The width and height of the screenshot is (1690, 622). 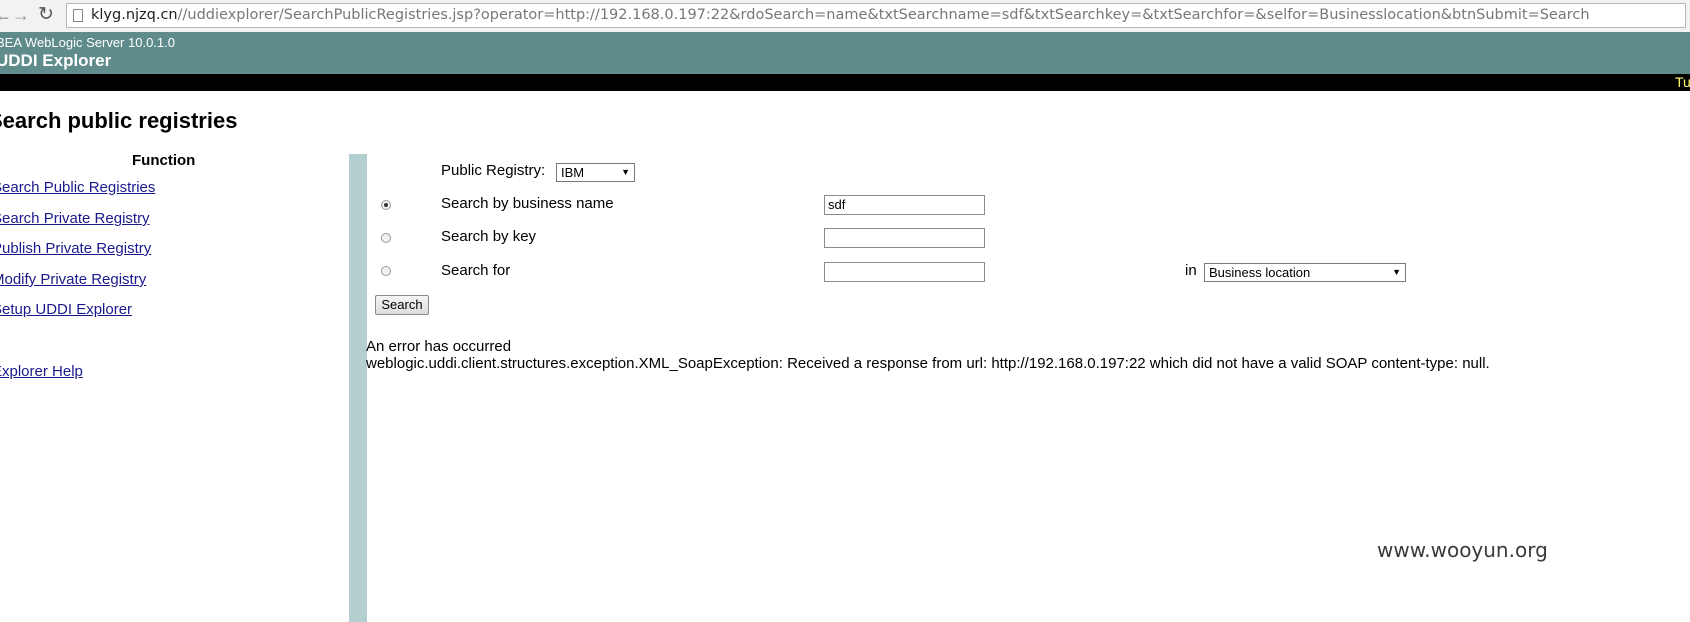 I want to click on public-registry-select: IBM ▼, so click(x=595, y=172).